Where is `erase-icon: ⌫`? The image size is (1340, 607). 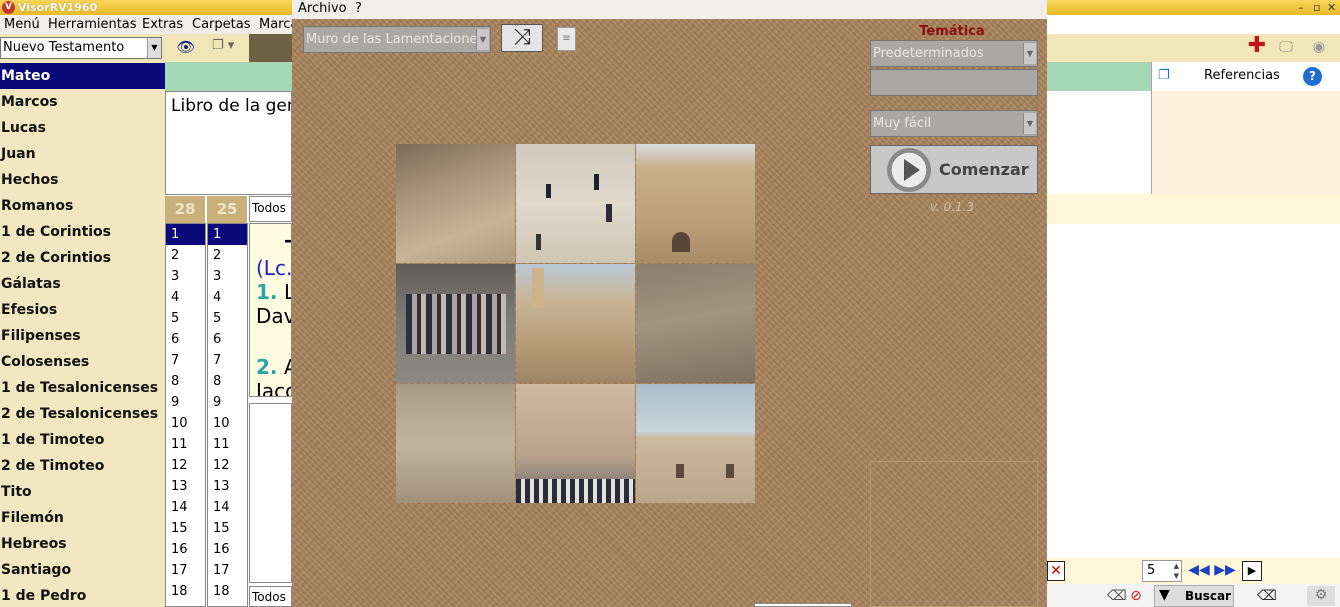 erase-icon: ⌫ is located at coordinates (1117, 596).